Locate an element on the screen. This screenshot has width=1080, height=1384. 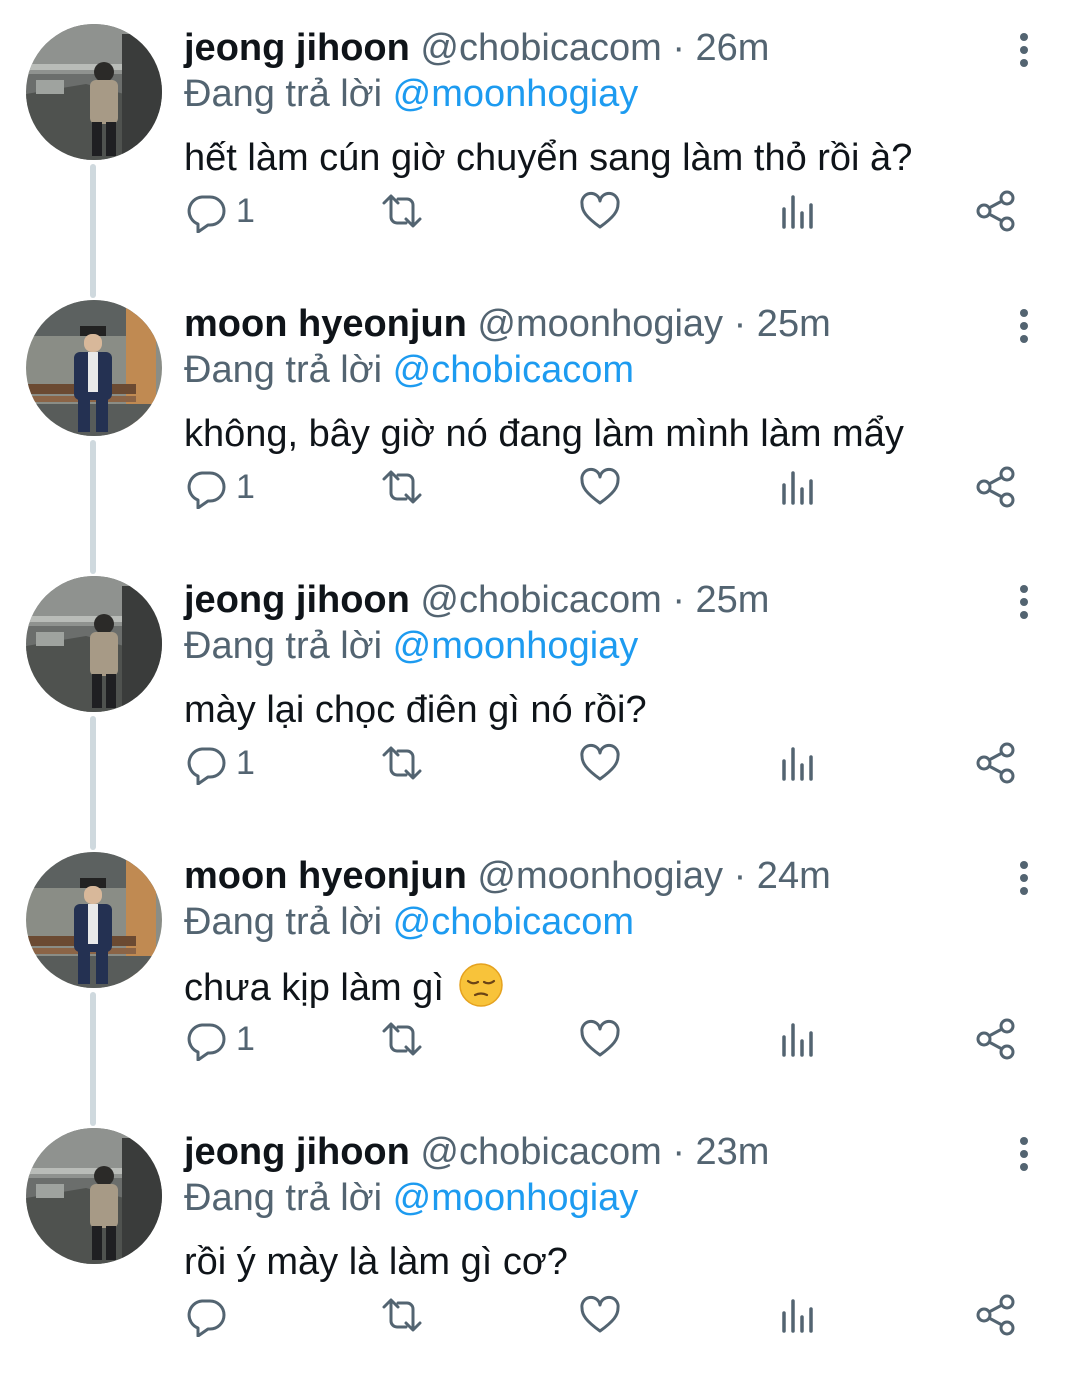
handle-time: @chobicacom · 25m is located at coordinates (589, 600).